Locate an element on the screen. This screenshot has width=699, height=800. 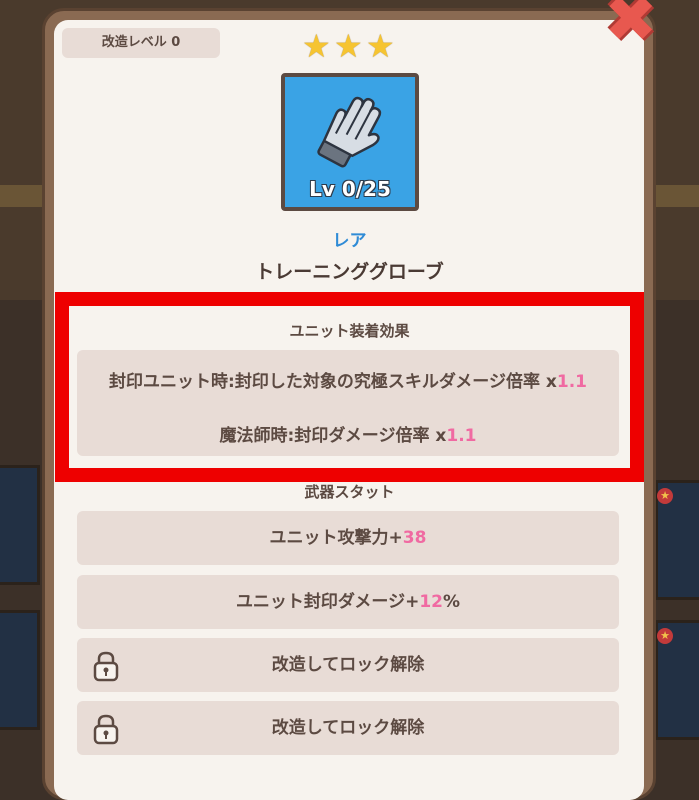
item-rarity: レア is located at coordinates (349, 241).